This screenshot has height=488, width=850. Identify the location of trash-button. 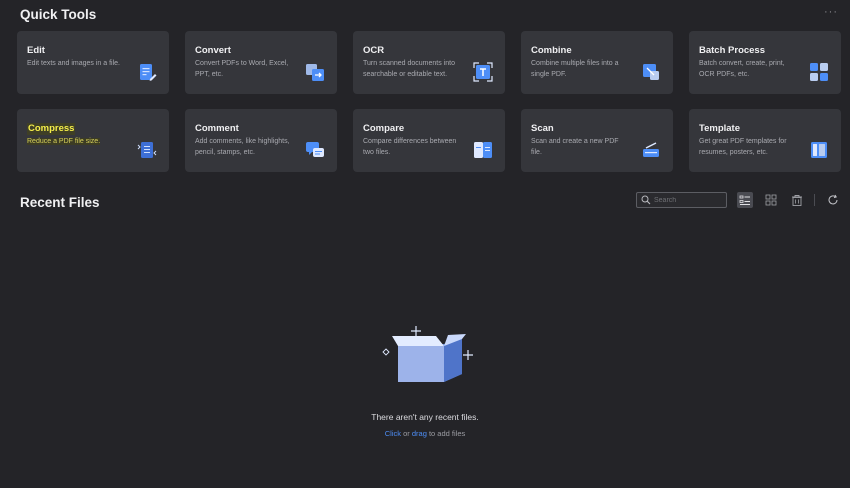
(797, 200).